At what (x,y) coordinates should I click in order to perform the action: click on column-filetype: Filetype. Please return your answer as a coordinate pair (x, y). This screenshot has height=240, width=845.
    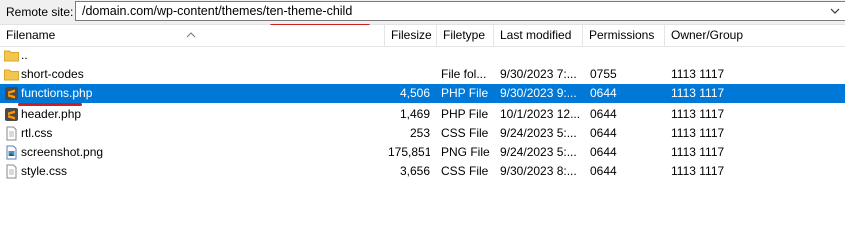
    Looking at the image, I should click on (465, 35).